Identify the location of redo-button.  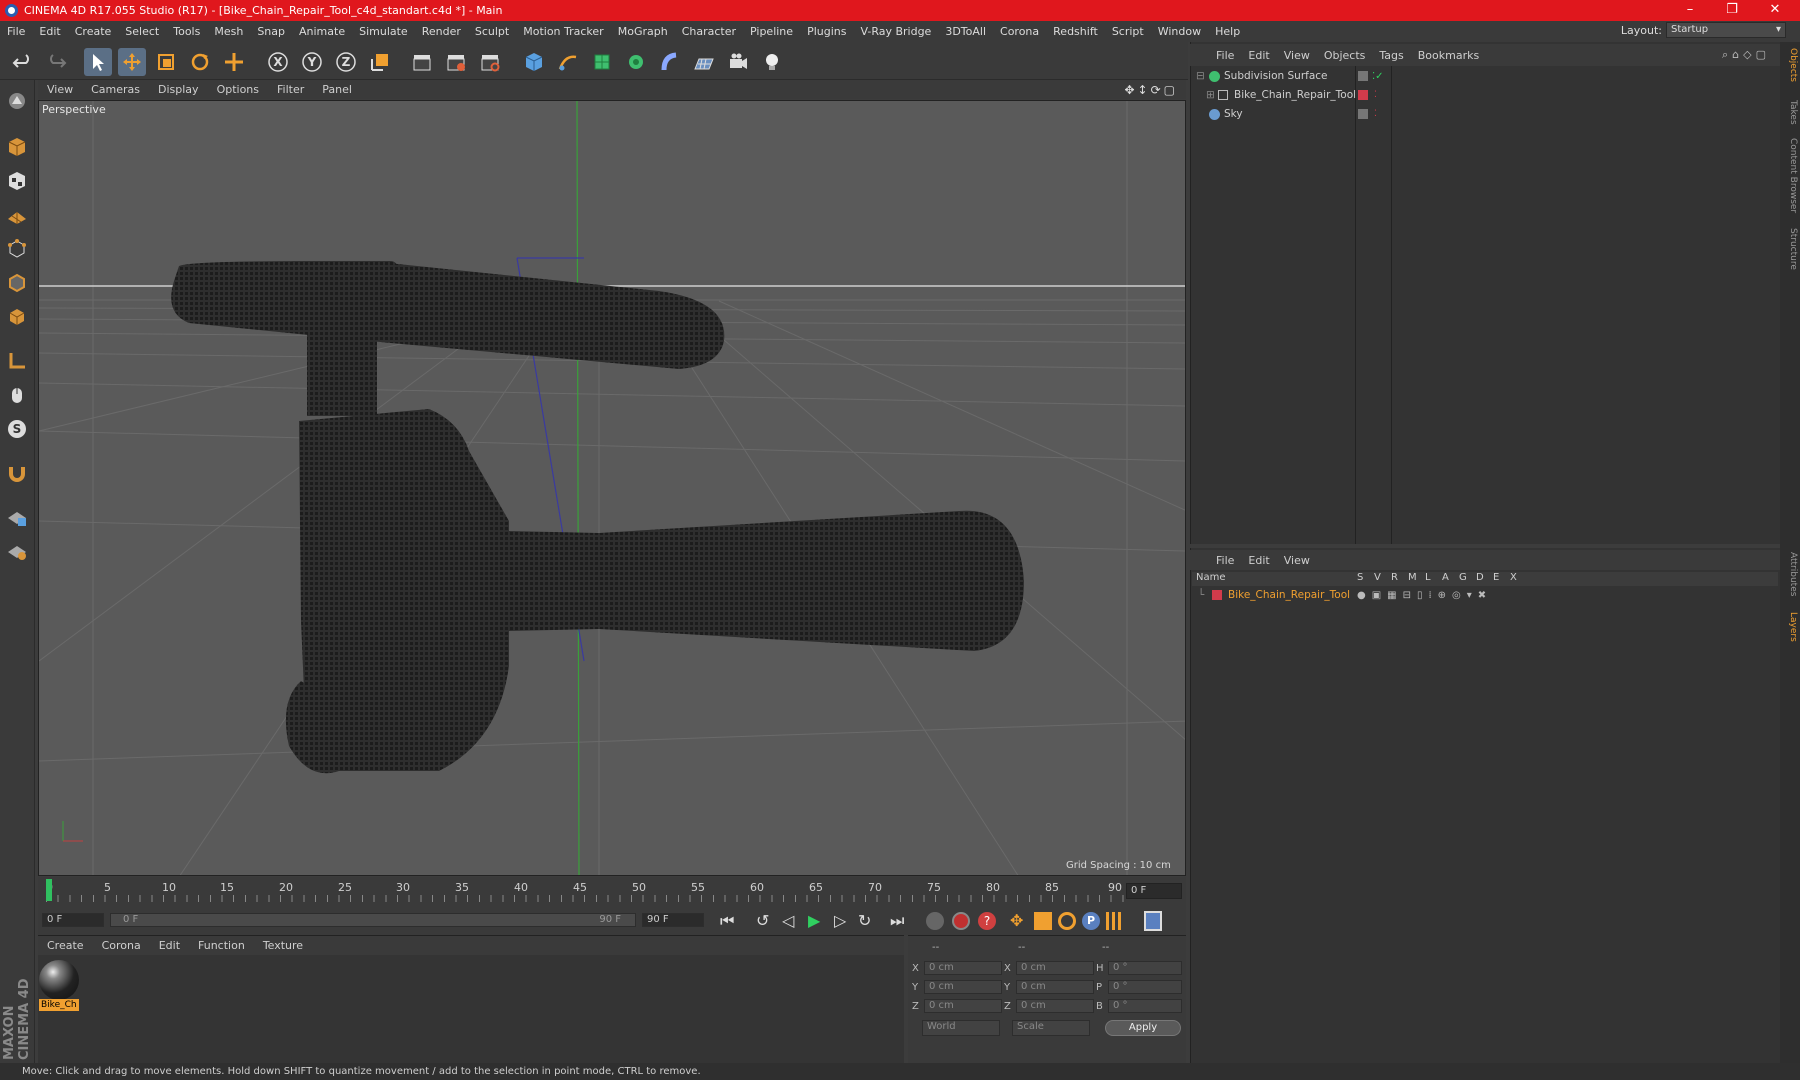
(56, 62).